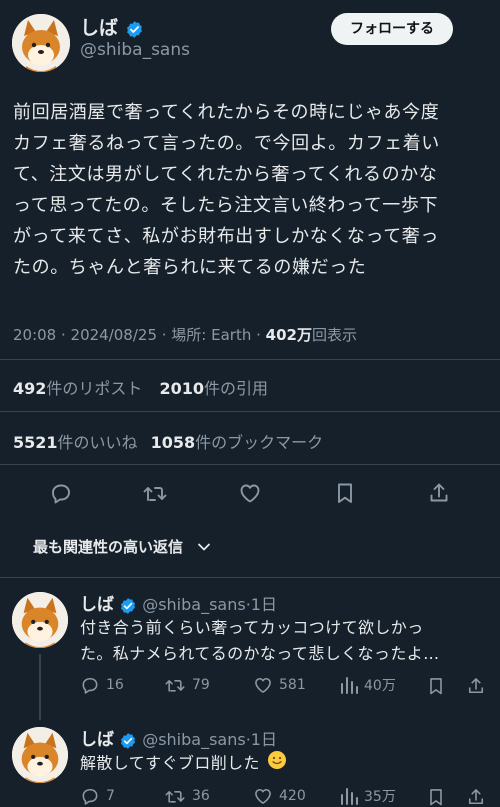 This screenshot has width=500, height=807. I want to click on follow-button: フォローする, so click(392, 29).